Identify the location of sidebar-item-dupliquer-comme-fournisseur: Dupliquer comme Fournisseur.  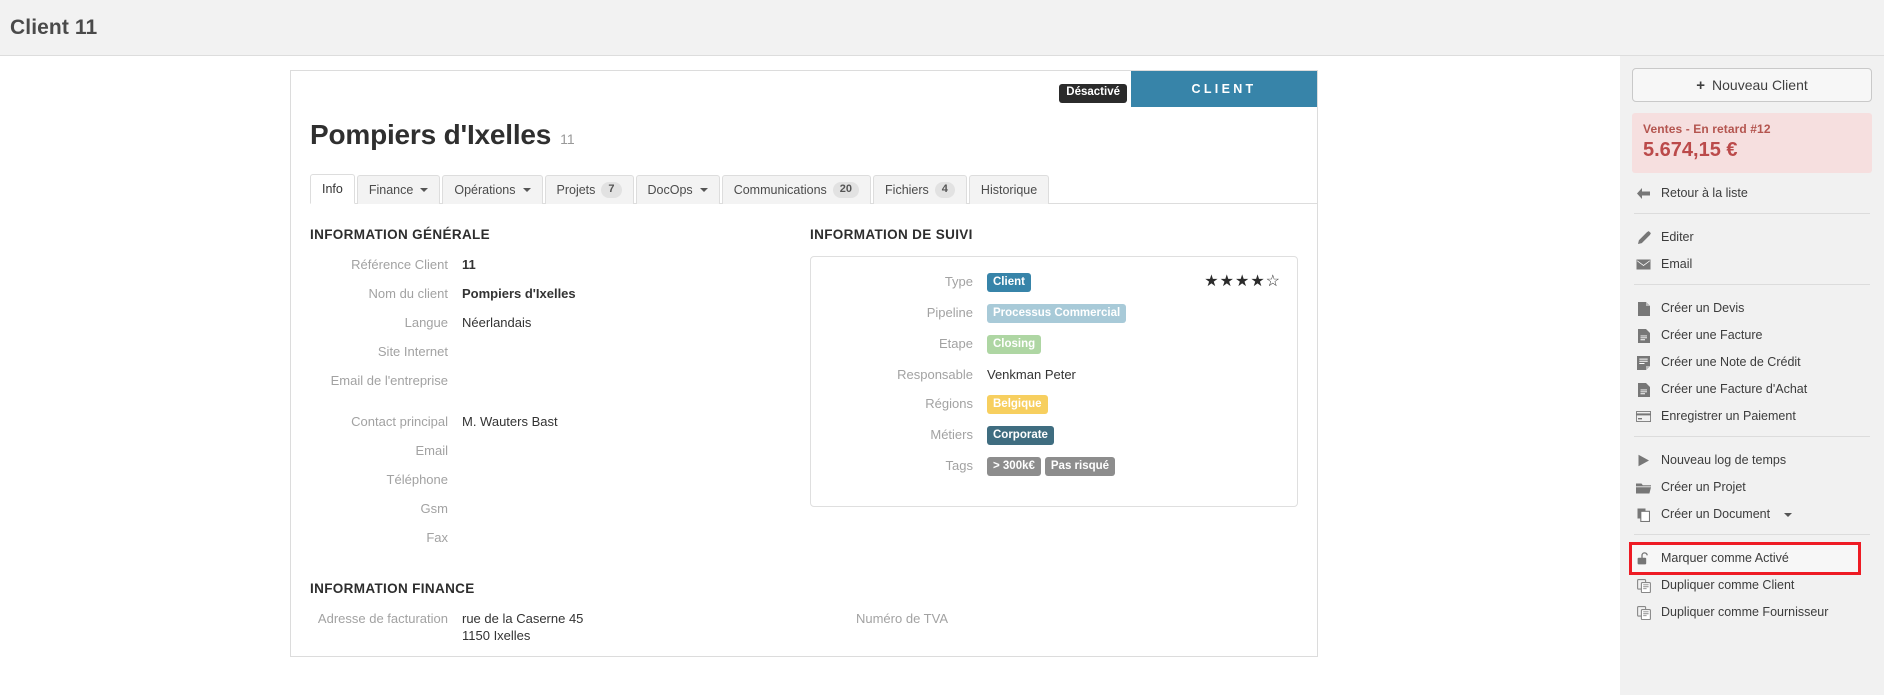
(1752, 612).